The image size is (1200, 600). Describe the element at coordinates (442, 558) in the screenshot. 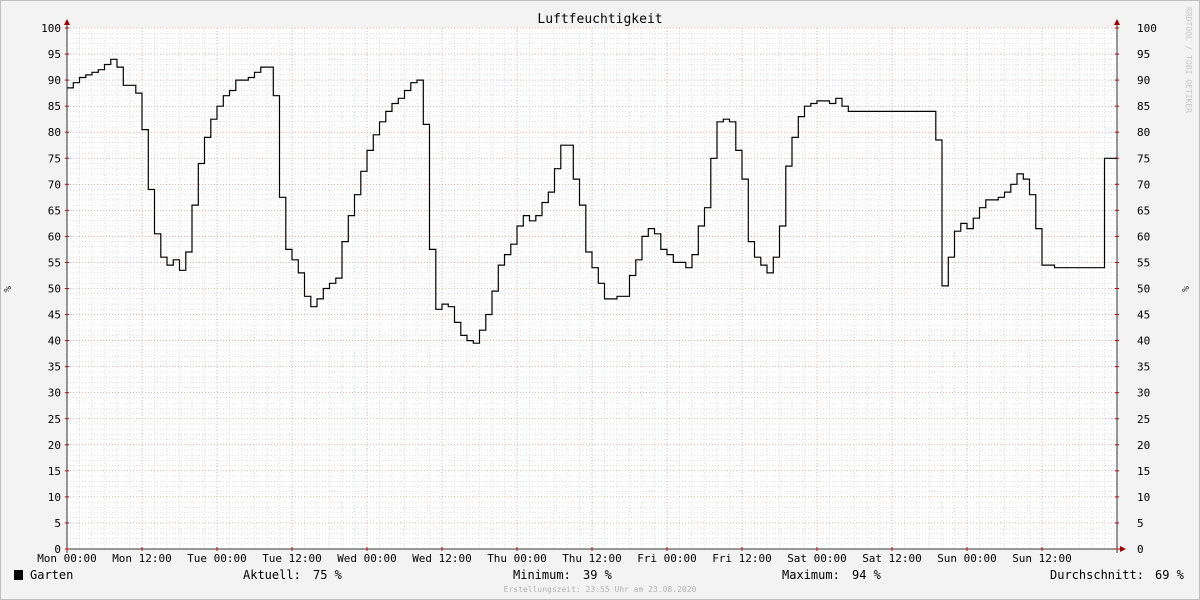

I see `x-tick-label: Wed 12:00` at that location.